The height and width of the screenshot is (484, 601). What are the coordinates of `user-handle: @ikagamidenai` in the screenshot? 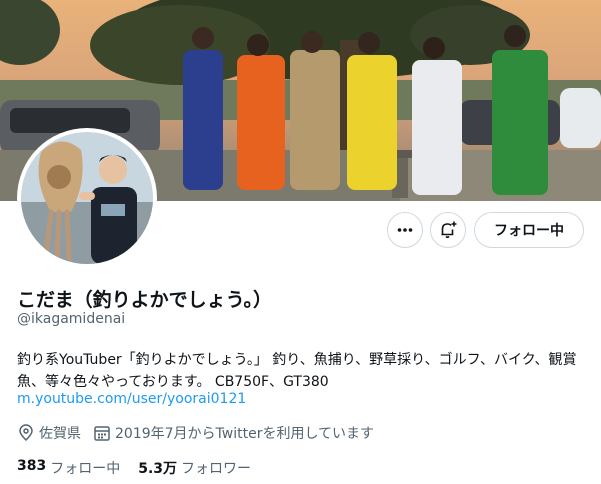 It's located at (71, 319).